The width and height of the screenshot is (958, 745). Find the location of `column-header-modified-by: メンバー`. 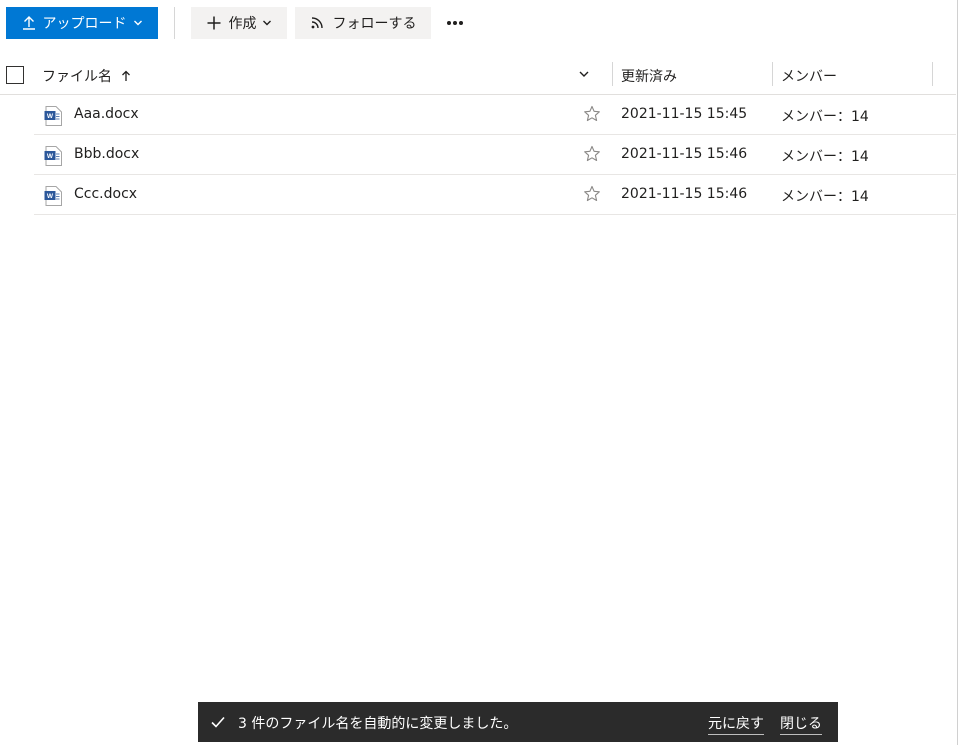

column-header-modified-by: メンバー is located at coordinates (809, 76).